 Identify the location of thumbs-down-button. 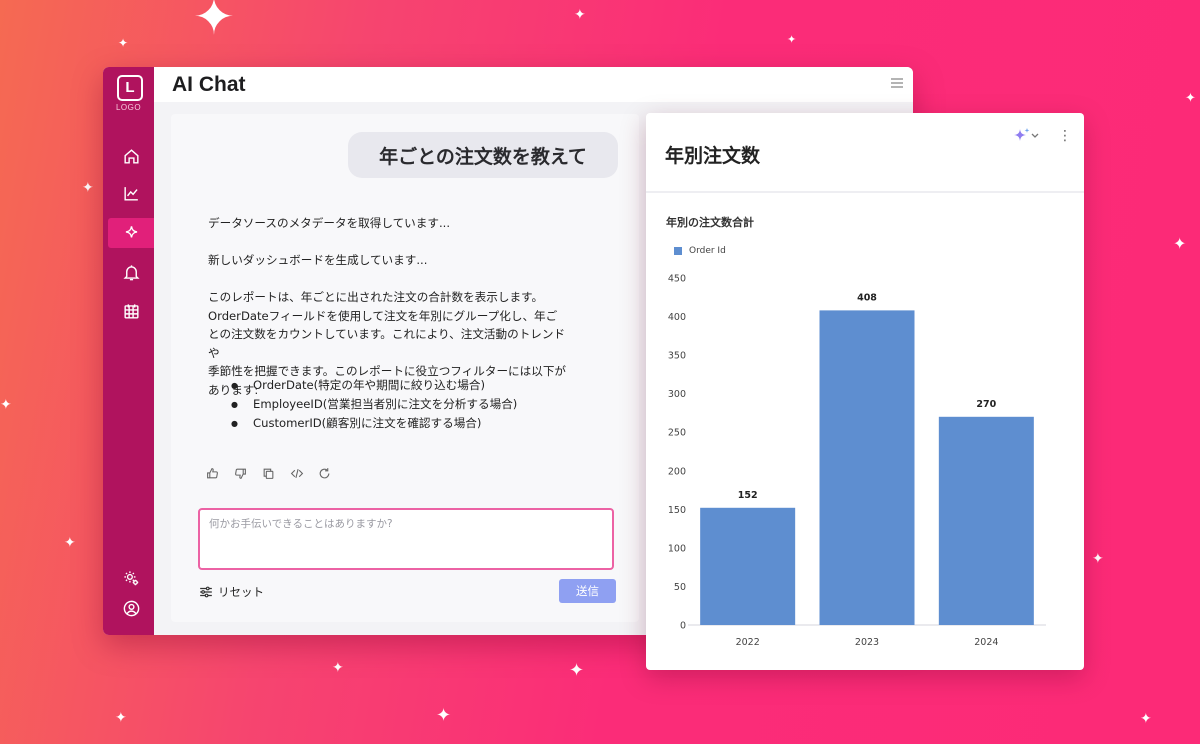
(240, 473).